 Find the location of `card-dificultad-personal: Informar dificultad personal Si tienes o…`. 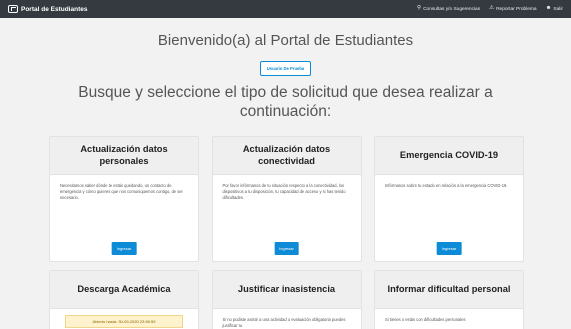

card-dificultad-personal: Informar dificultad personal Si tienes o… is located at coordinates (449, 299).